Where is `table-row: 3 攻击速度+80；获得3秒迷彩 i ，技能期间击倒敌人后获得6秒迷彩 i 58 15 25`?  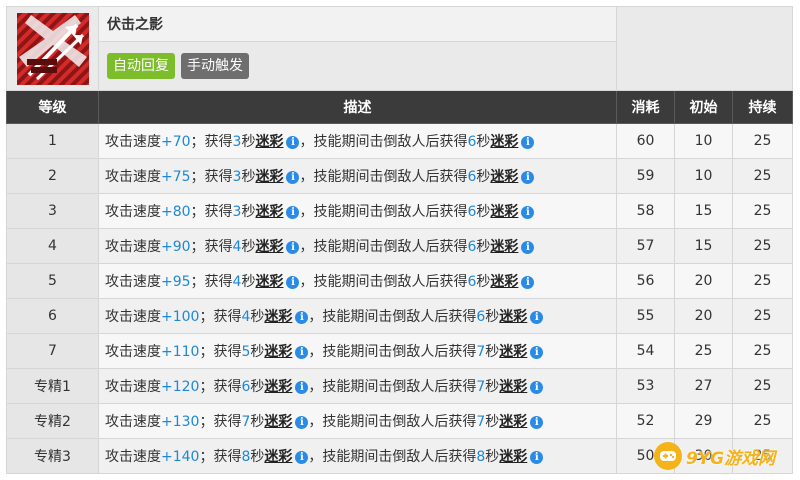 table-row: 3 攻击速度+80；获得3秒迷彩 i ，技能期间击倒敌人后获得6秒迷彩 i 58 15 25 is located at coordinates (400, 211).